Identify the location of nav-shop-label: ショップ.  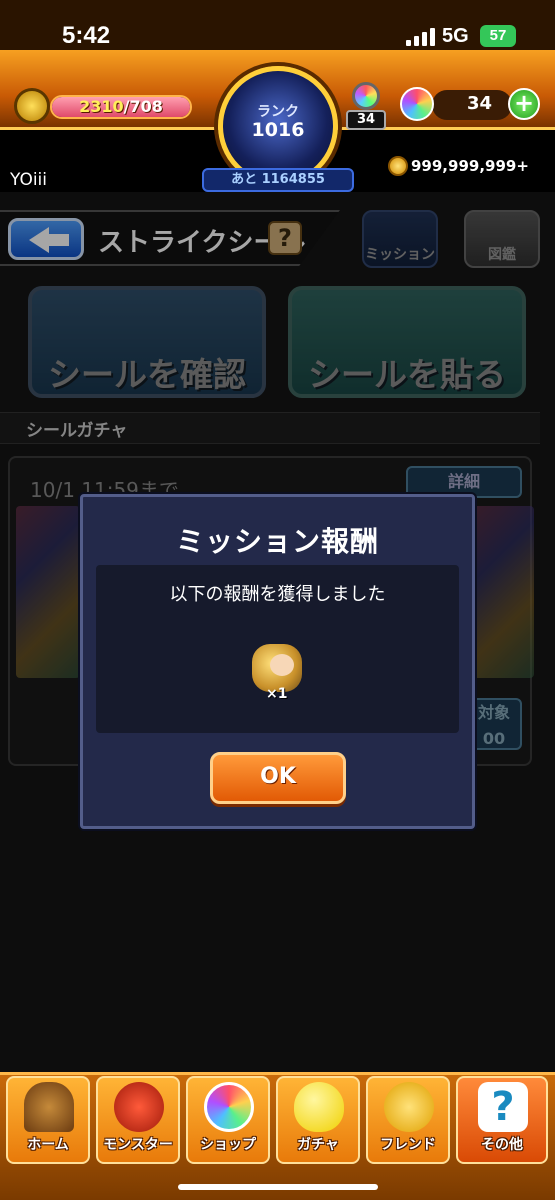
(228, 1145).